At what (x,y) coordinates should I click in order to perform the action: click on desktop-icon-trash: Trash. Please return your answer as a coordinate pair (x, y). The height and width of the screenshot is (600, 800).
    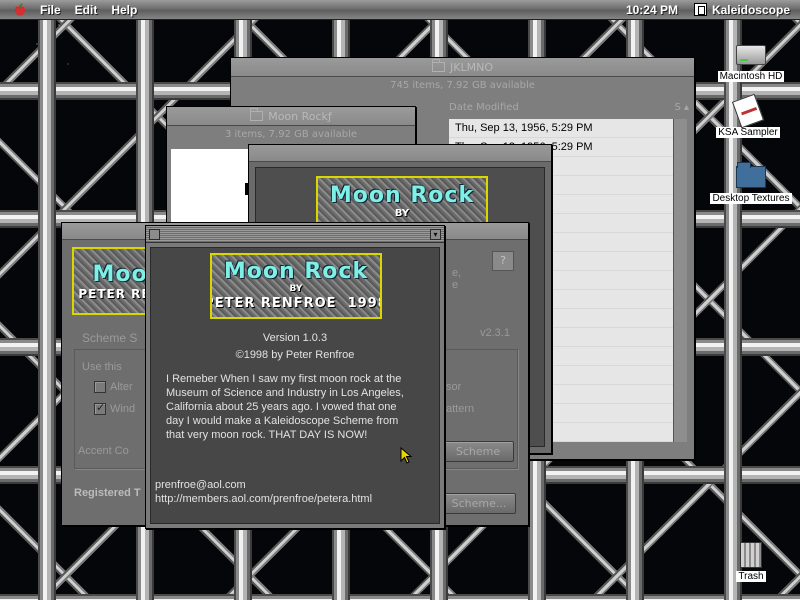
    Looking at the image, I should click on (751, 561).